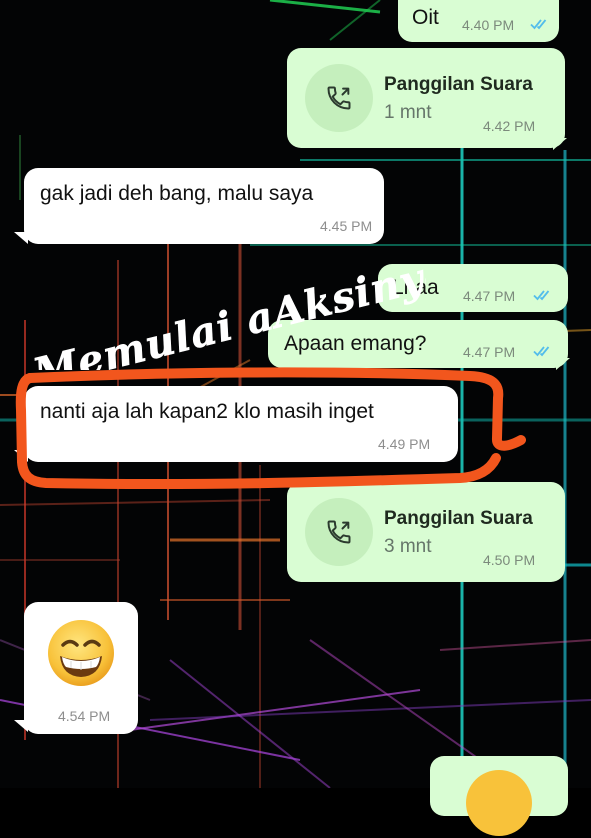 The width and height of the screenshot is (591, 838). What do you see at coordinates (270, 428) in the screenshot?
I see `highlight-outline` at bounding box center [270, 428].